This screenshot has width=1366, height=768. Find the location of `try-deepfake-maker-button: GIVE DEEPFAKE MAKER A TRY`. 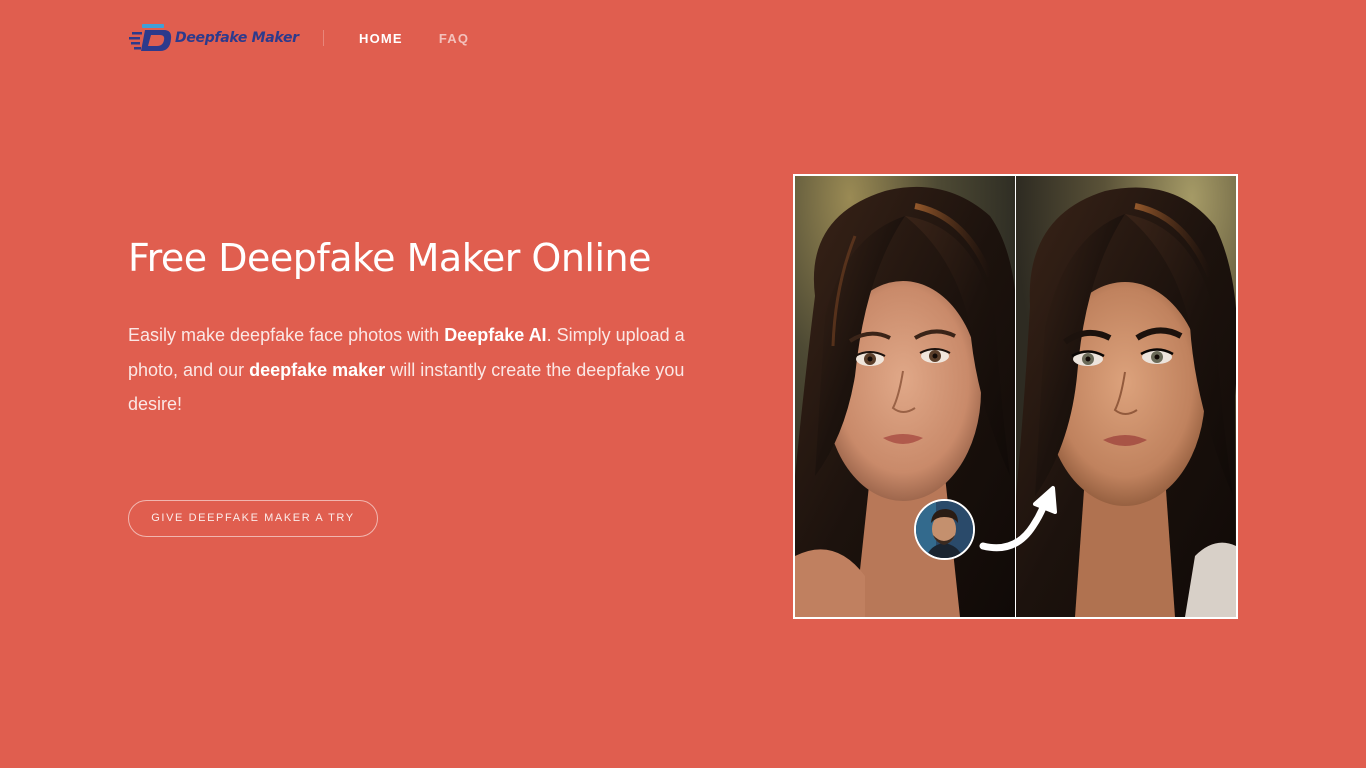

try-deepfake-maker-button: GIVE DEEPFAKE MAKER A TRY is located at coordinates (253, 518).